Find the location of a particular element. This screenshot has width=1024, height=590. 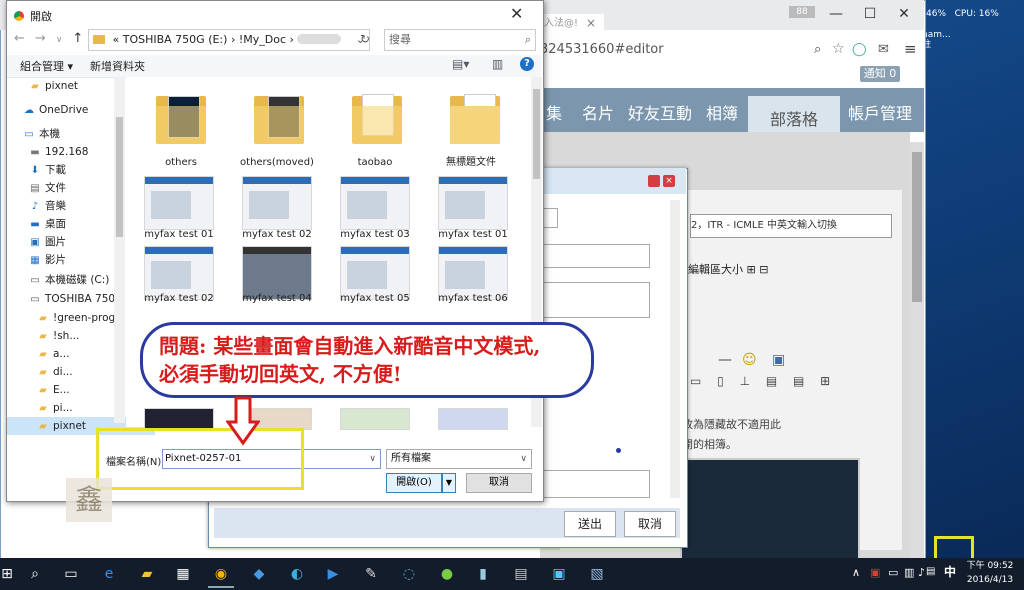

filename-dropdown-icon: ∨ is located at coordinates (372, 459).